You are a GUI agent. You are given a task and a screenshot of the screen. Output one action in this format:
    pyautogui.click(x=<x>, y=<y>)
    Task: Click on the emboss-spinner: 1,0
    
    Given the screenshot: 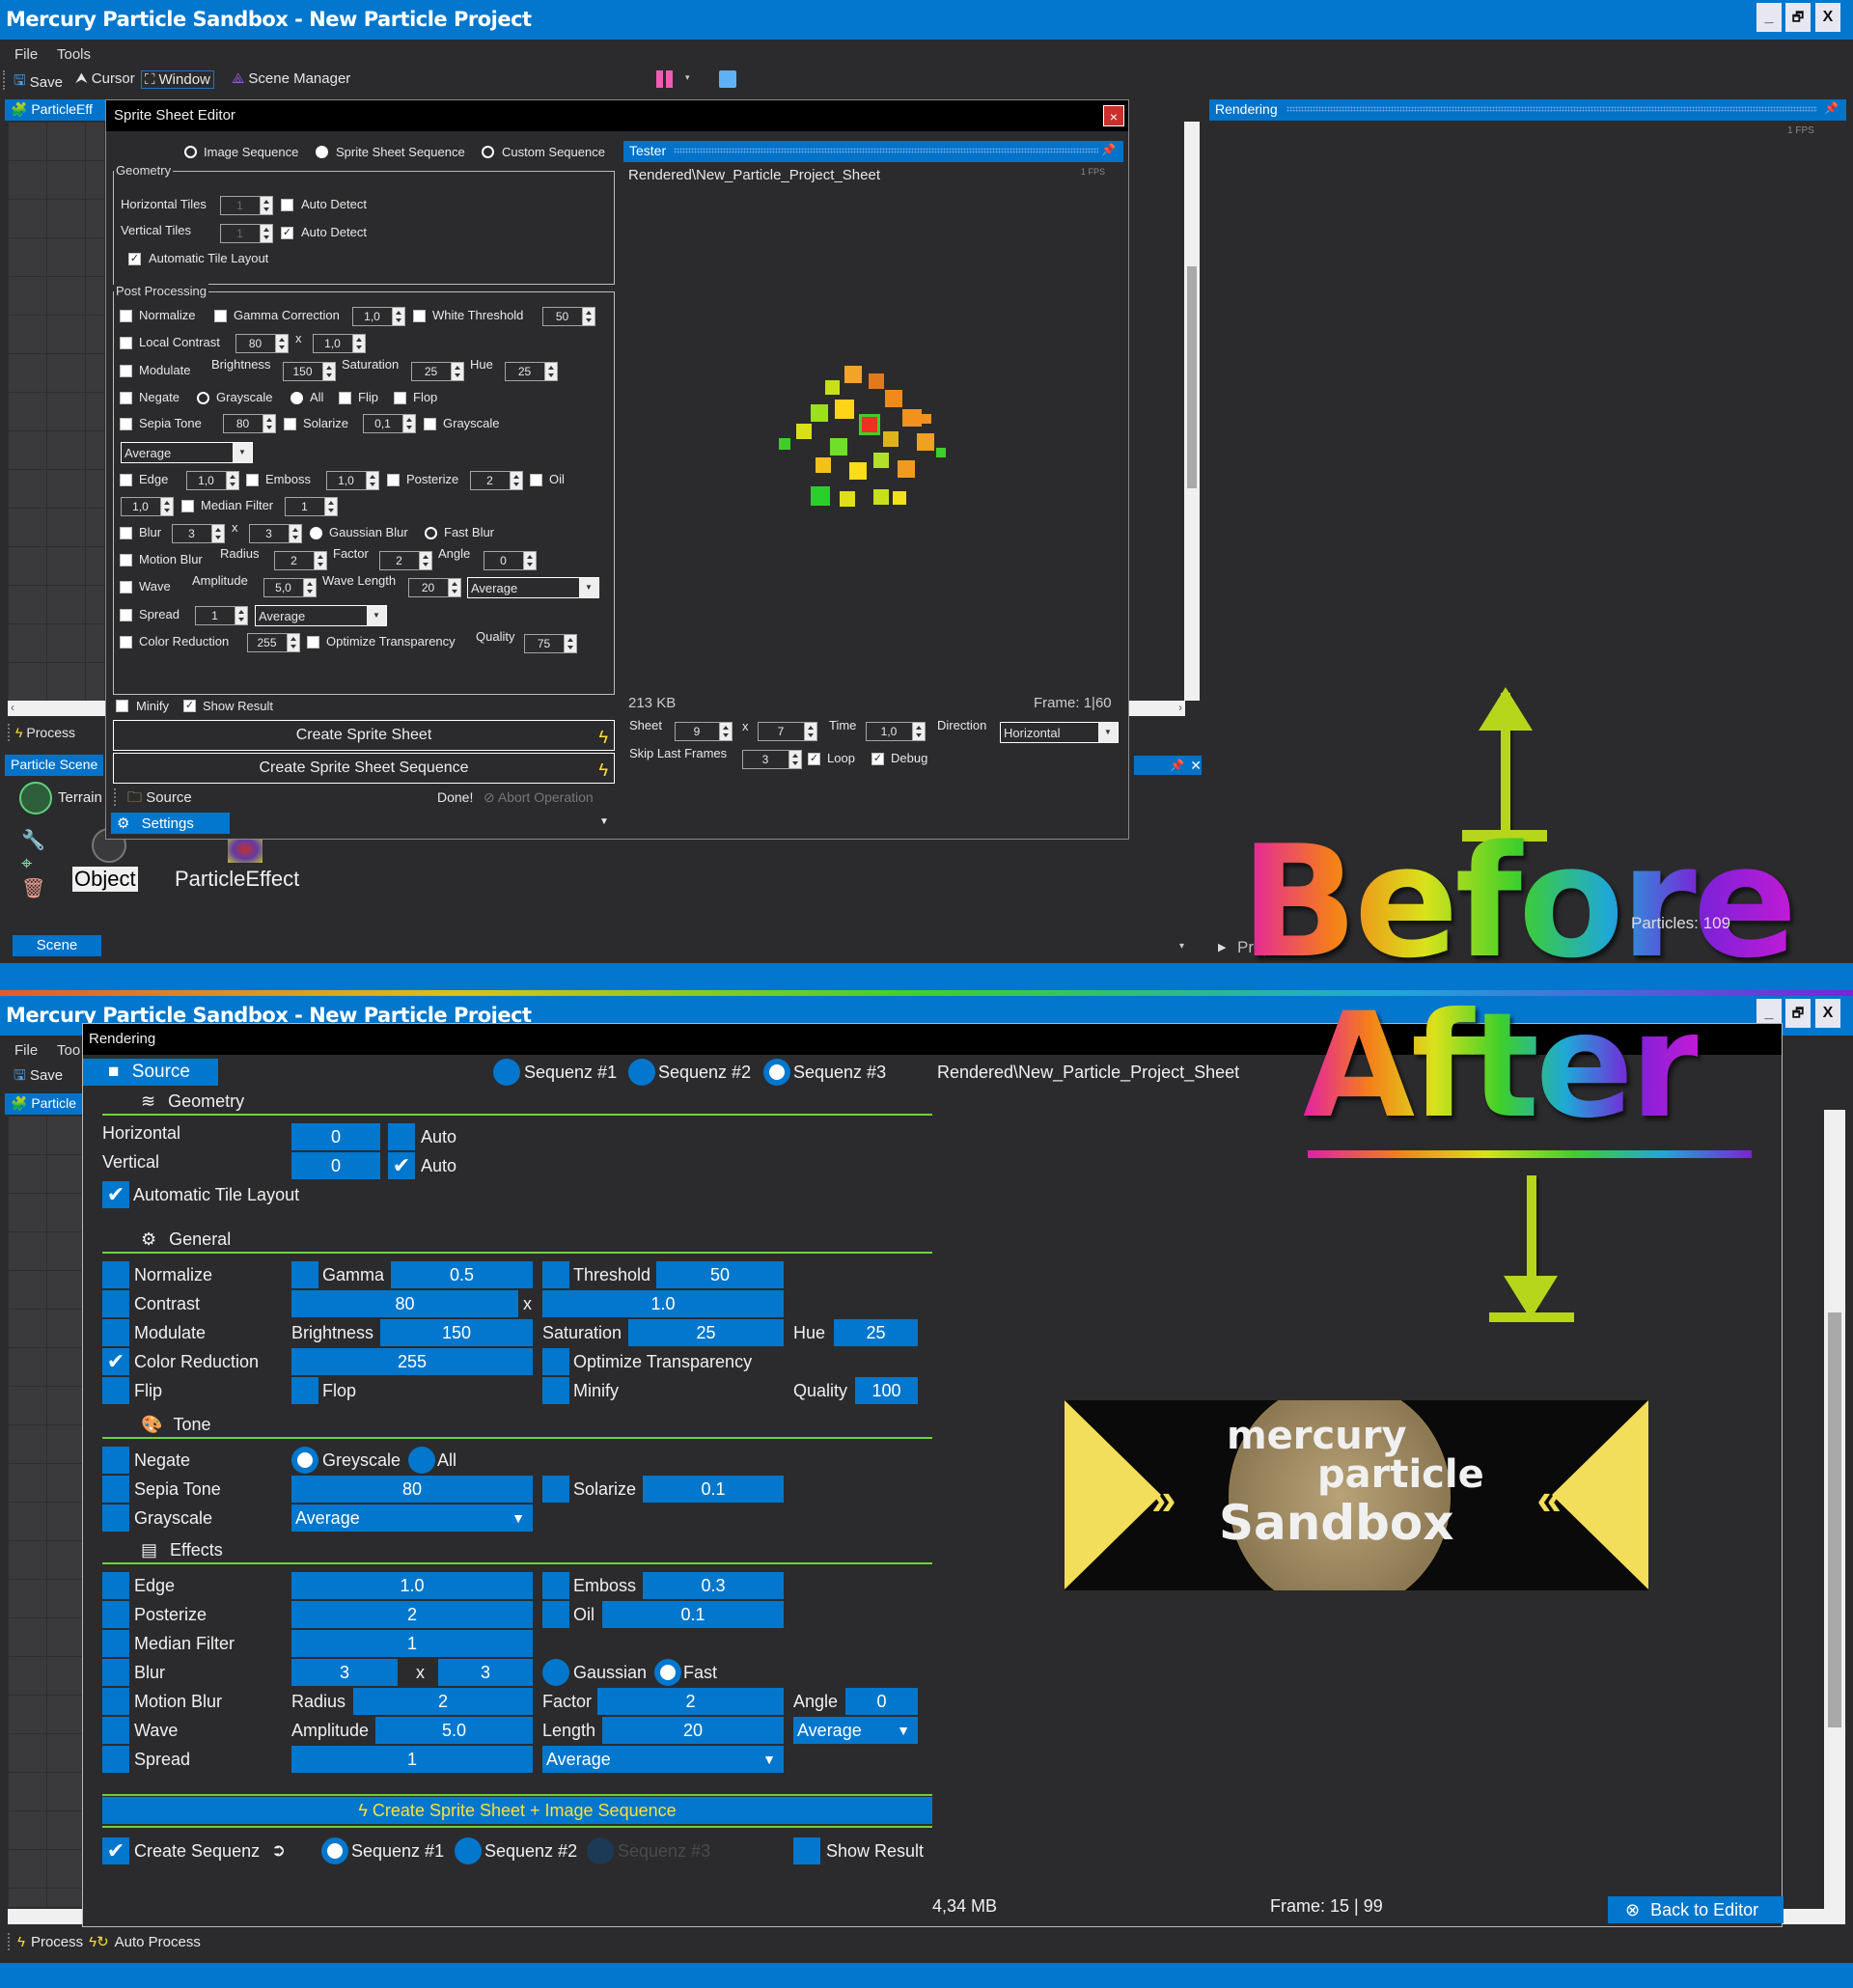 What is the action you would take?
    pyautogui.click(x=352, y=480)
    